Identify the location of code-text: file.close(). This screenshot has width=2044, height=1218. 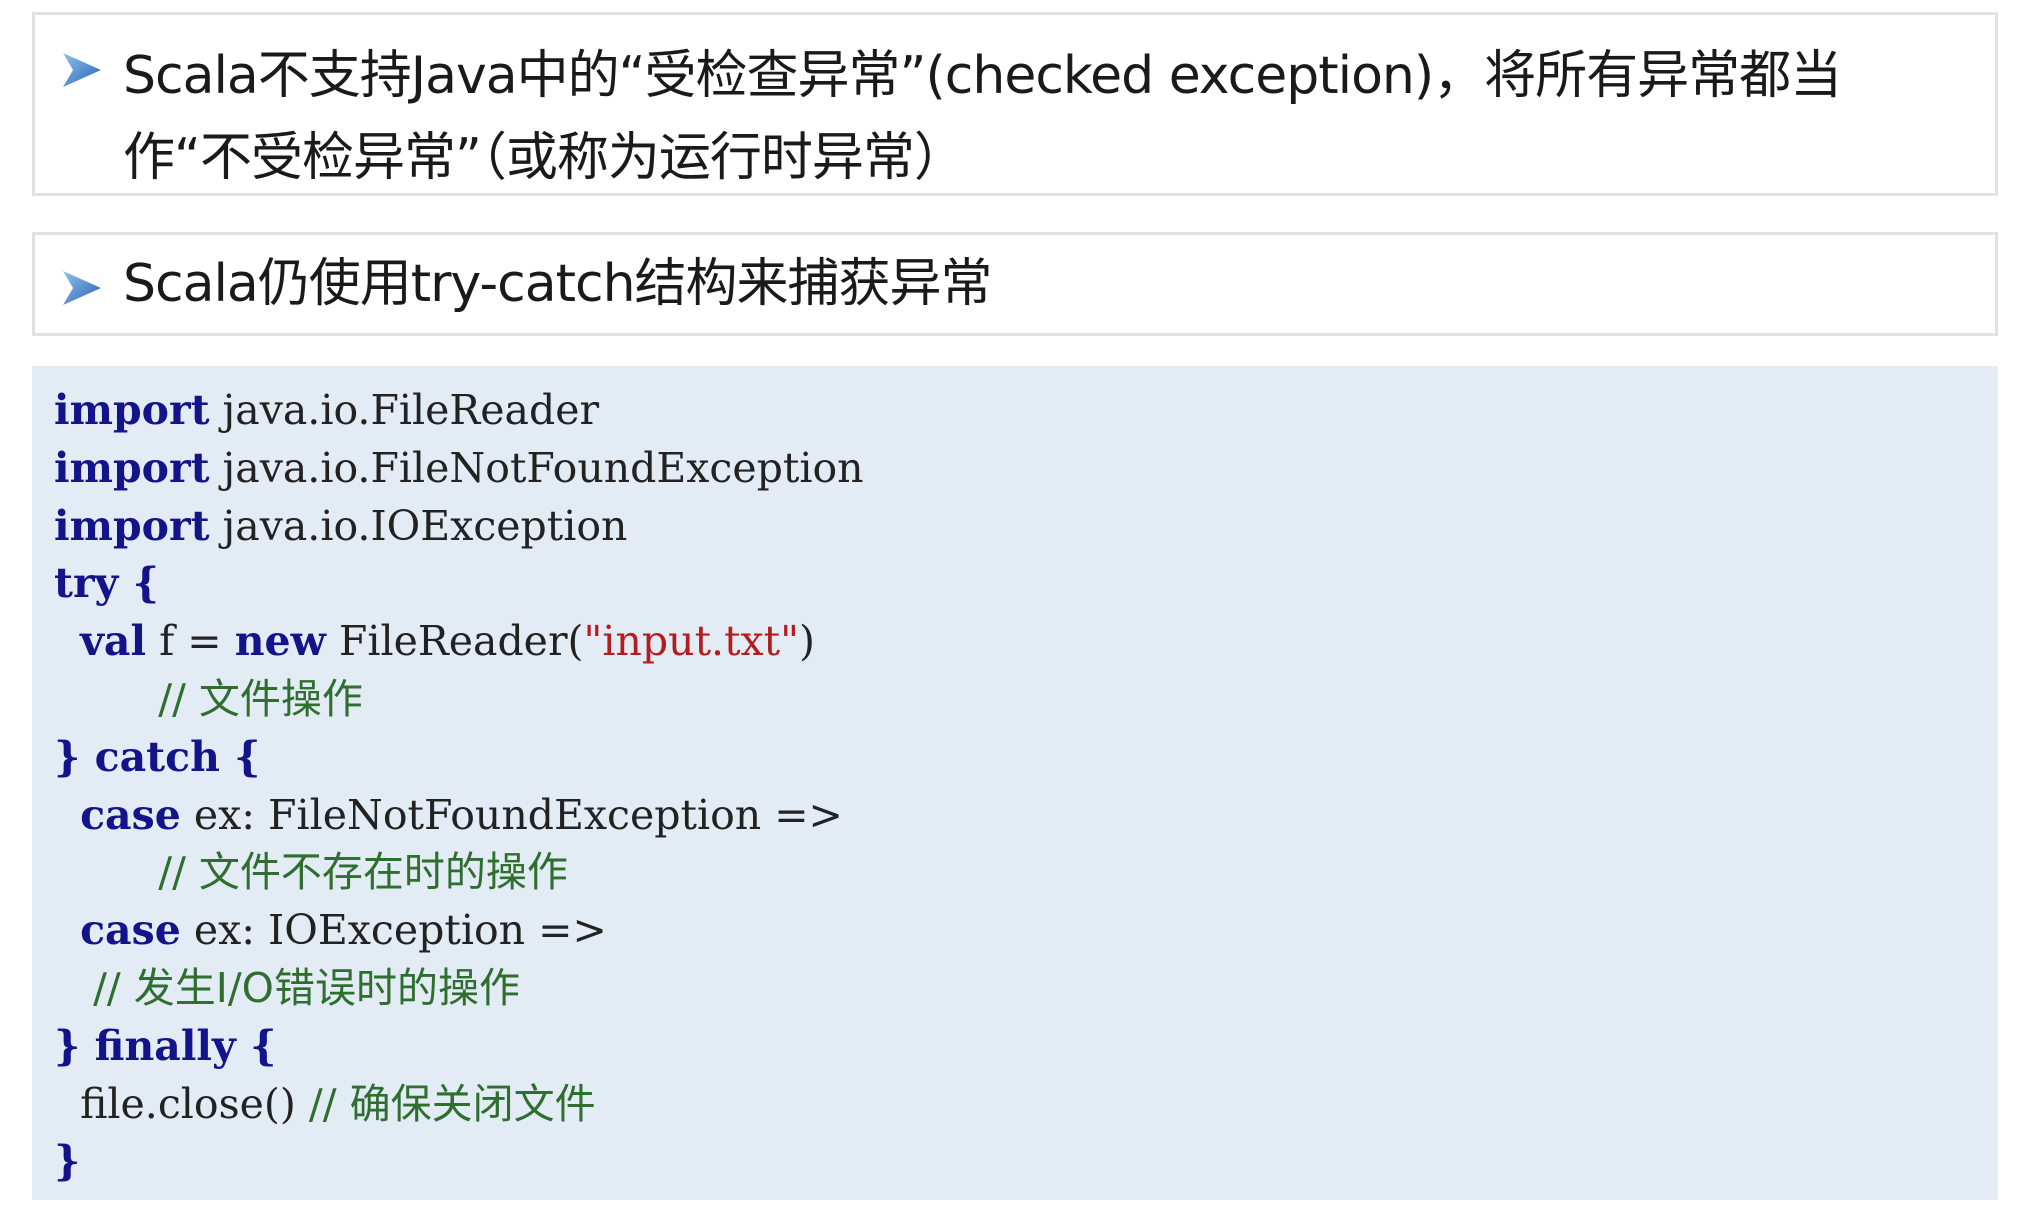
(194, 1103).